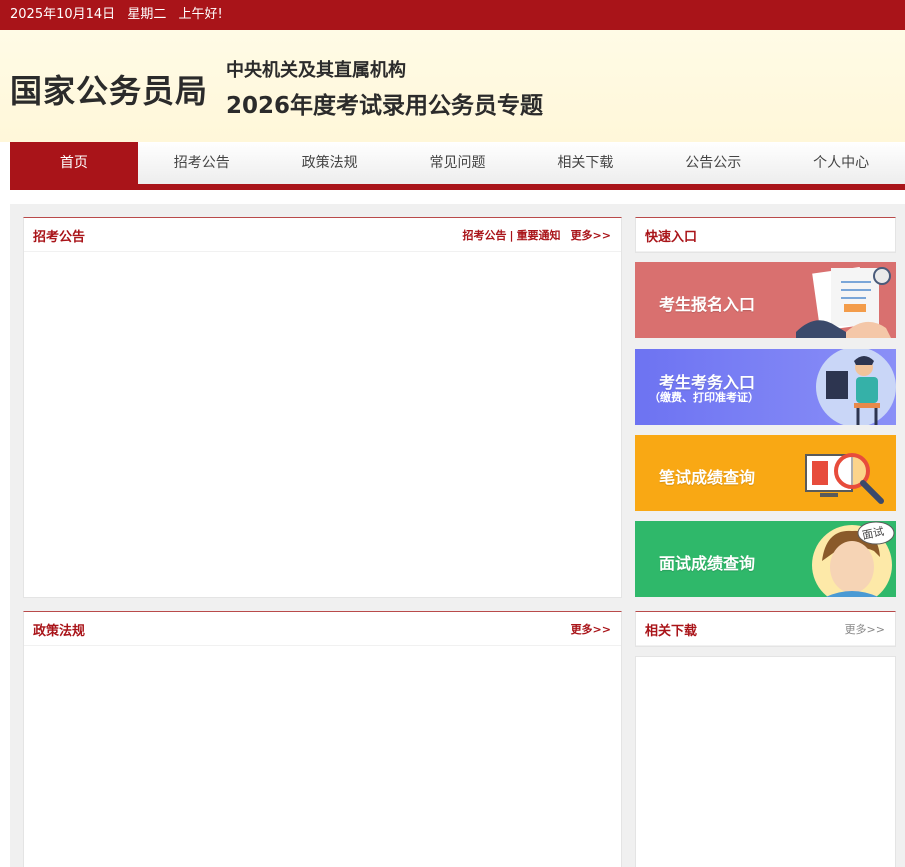 Image resolution: width=905 pixels, height=867 pixels. Describe the element at coordinates (109, 89) in the screenshot. I see `site-logo: 国家公务员局` at that location.